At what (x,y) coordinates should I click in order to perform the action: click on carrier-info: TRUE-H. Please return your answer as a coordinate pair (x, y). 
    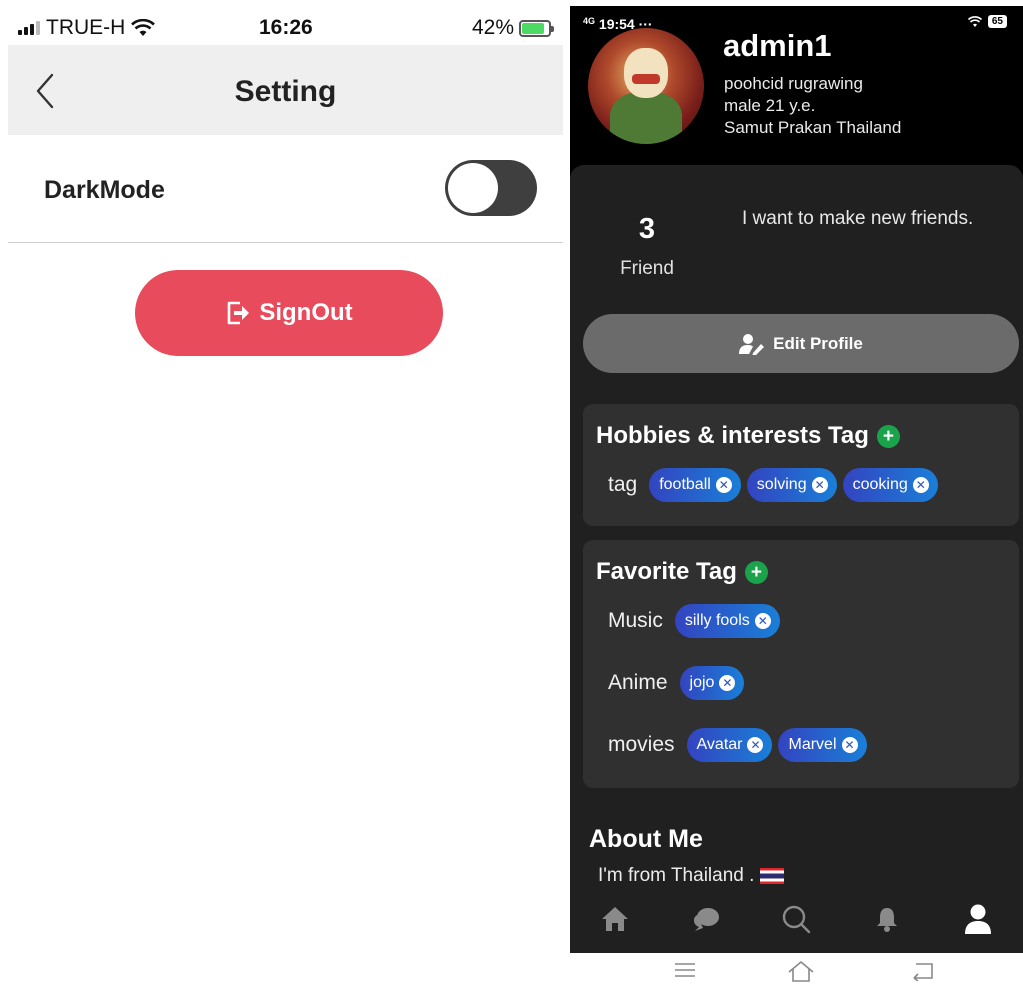
    Looking at the image, I should click on (87, 28).